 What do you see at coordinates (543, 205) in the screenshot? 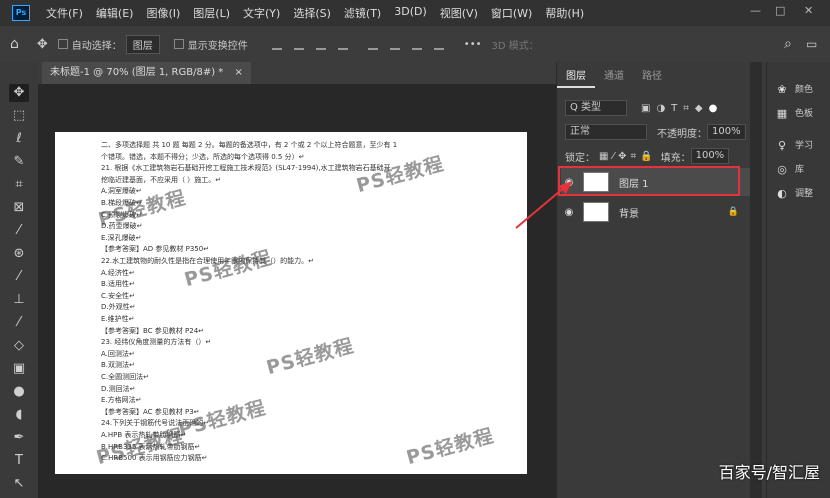
I see `annotation-arrow` at bounding box center [543, 205].